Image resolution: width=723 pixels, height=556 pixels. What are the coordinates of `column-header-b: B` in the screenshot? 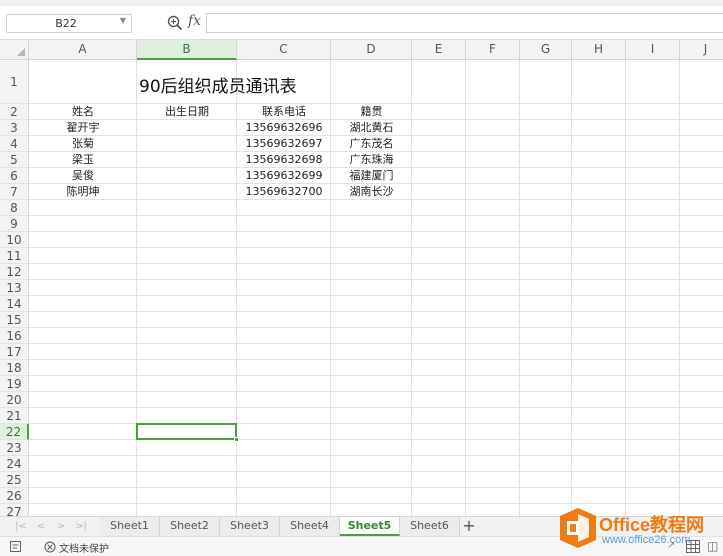 It's located at (187, 50).